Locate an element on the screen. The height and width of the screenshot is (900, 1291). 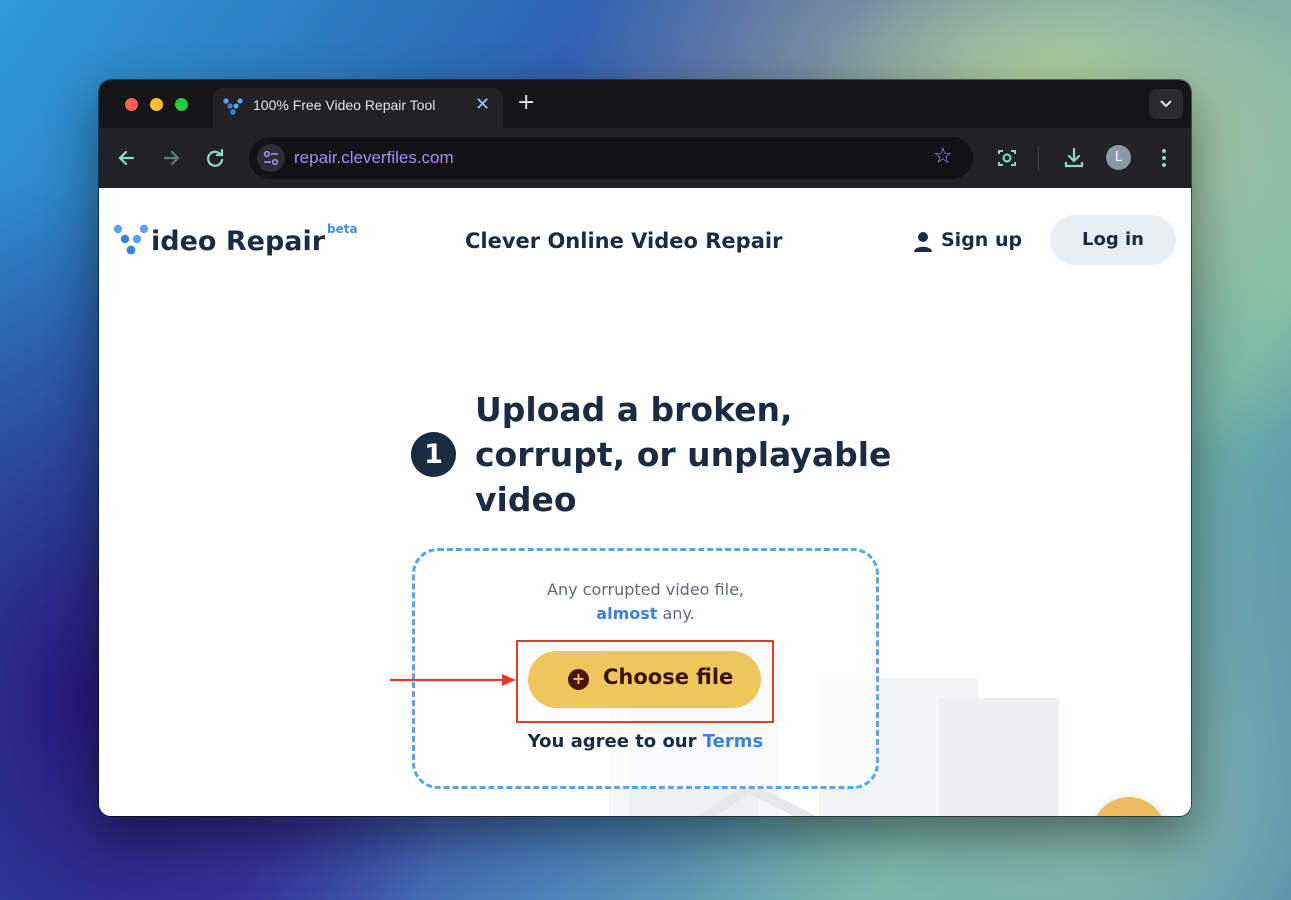
browser-toolbar: repair.cleverfiles.com ☆ L is located at coordinates (645, 158).